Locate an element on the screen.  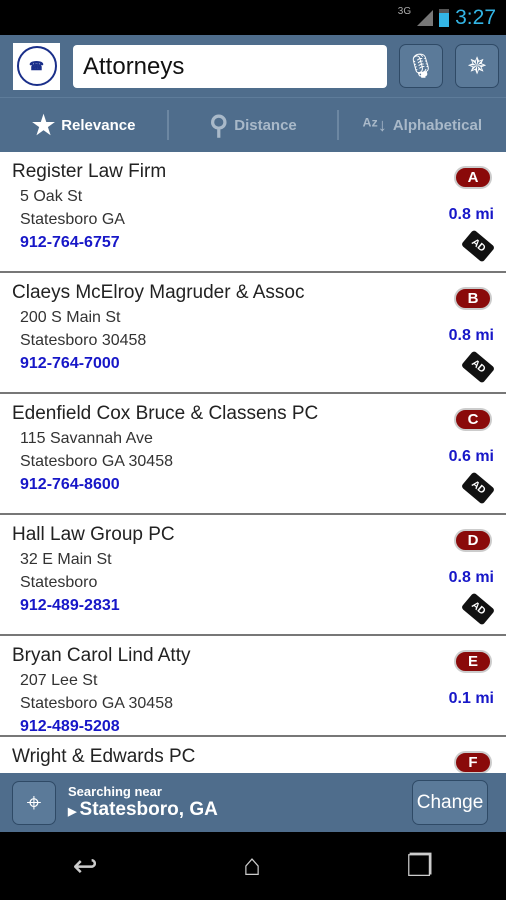
compass-button: ✵ is located at coordinates (477, 66).